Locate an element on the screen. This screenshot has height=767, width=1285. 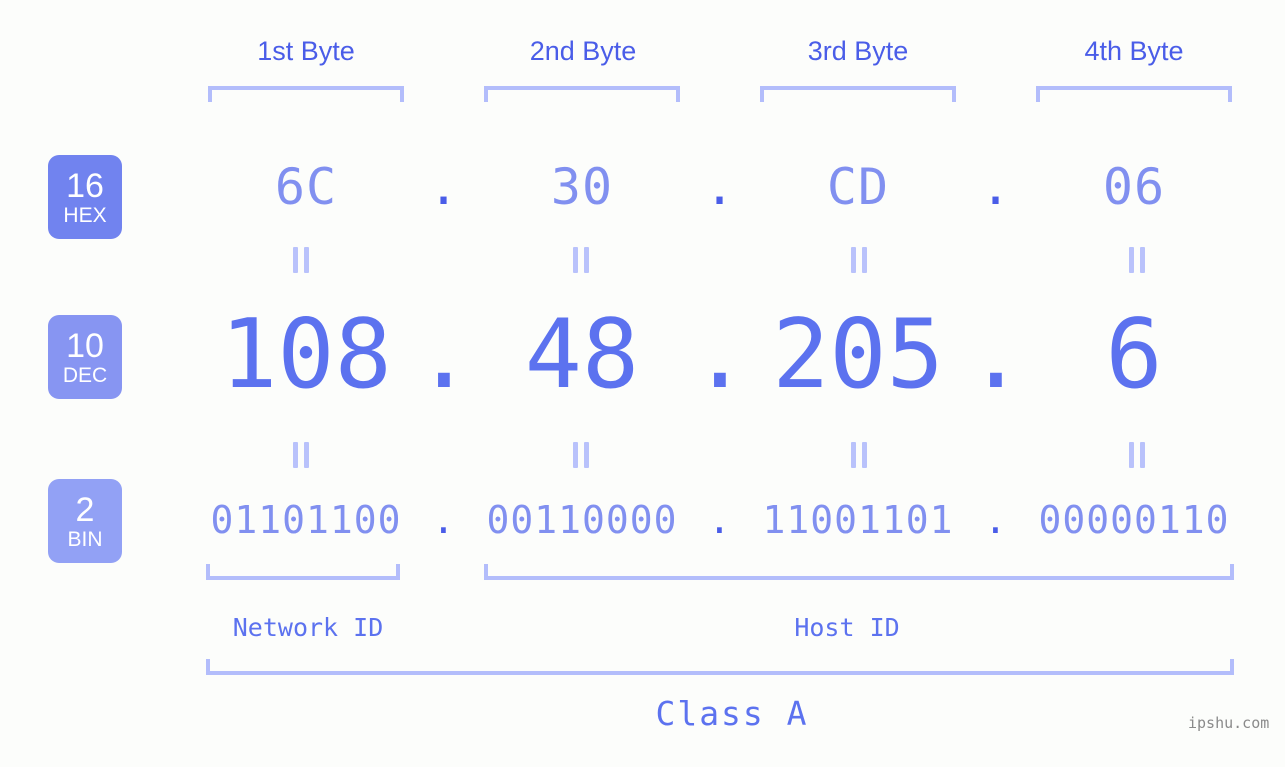
base-badge-bin-number: 2 is located at coordinates (85, 509).